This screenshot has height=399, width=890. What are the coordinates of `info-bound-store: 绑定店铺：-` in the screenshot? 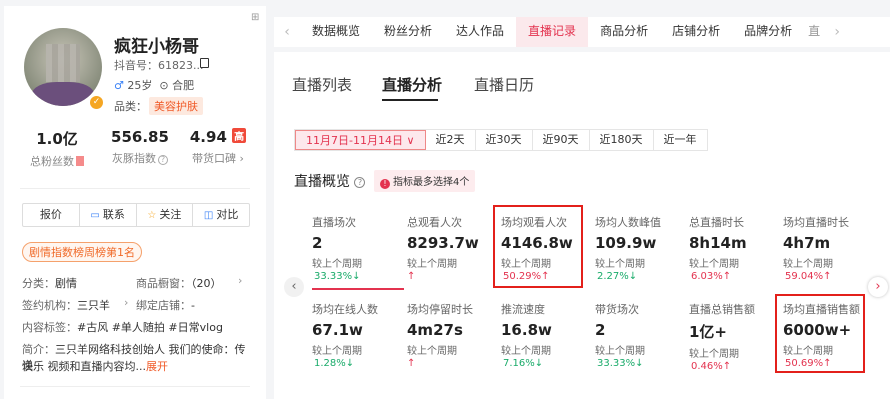 It's located at (165, 305).